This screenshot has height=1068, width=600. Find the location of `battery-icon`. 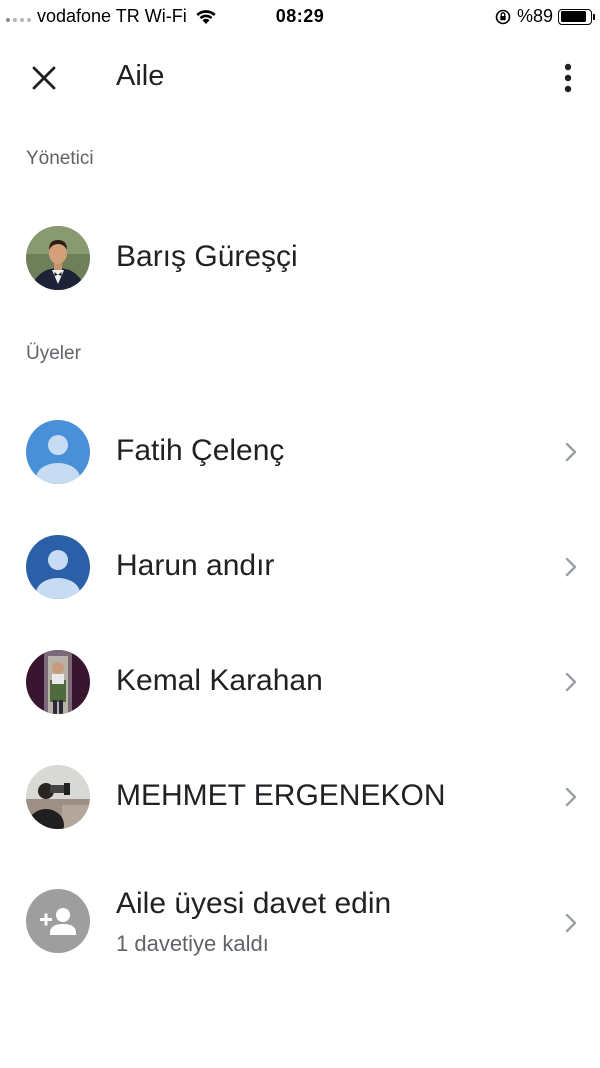

battery-icon is located at coordinates (576, 16).